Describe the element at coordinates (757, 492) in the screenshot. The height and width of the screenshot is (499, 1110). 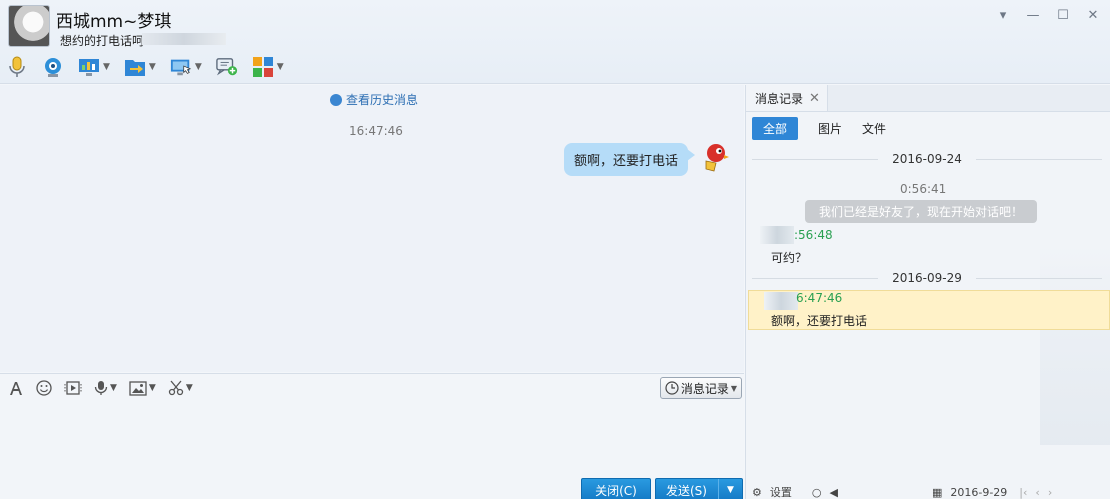
I see `settings-icon: ⚙` at that location.